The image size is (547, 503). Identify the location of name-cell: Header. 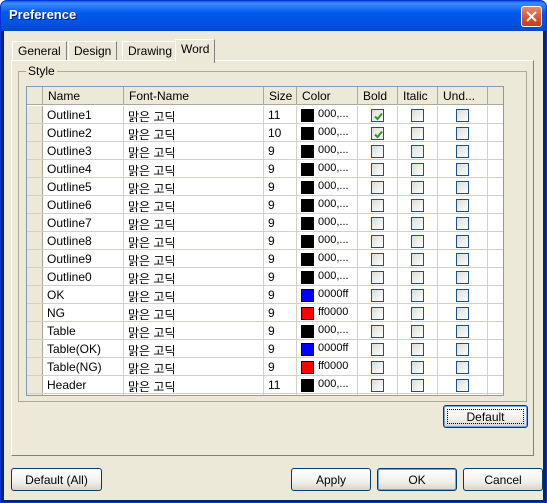
(83, 385).